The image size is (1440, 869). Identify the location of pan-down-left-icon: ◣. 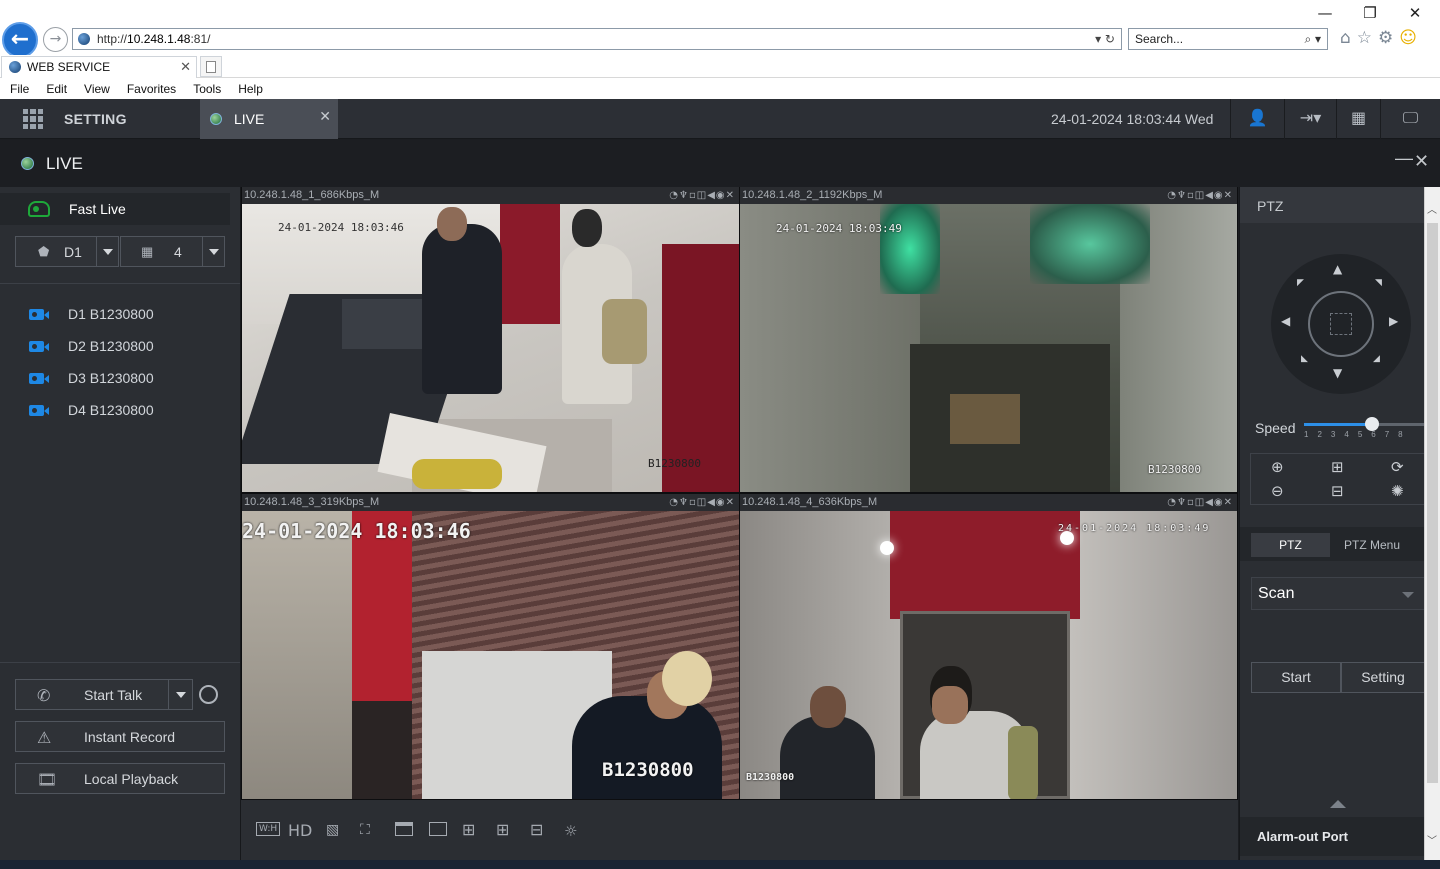
(1304, 359).